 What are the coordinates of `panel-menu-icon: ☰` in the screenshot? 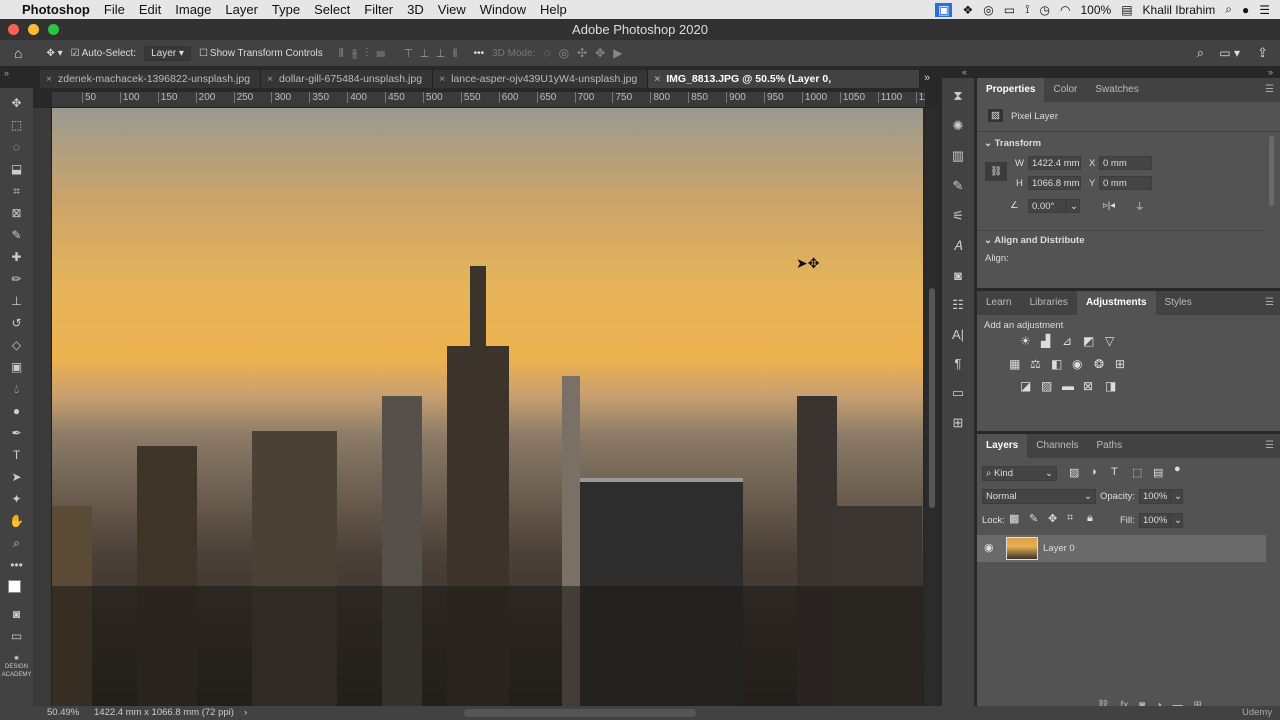 It's located at (1269, 89).